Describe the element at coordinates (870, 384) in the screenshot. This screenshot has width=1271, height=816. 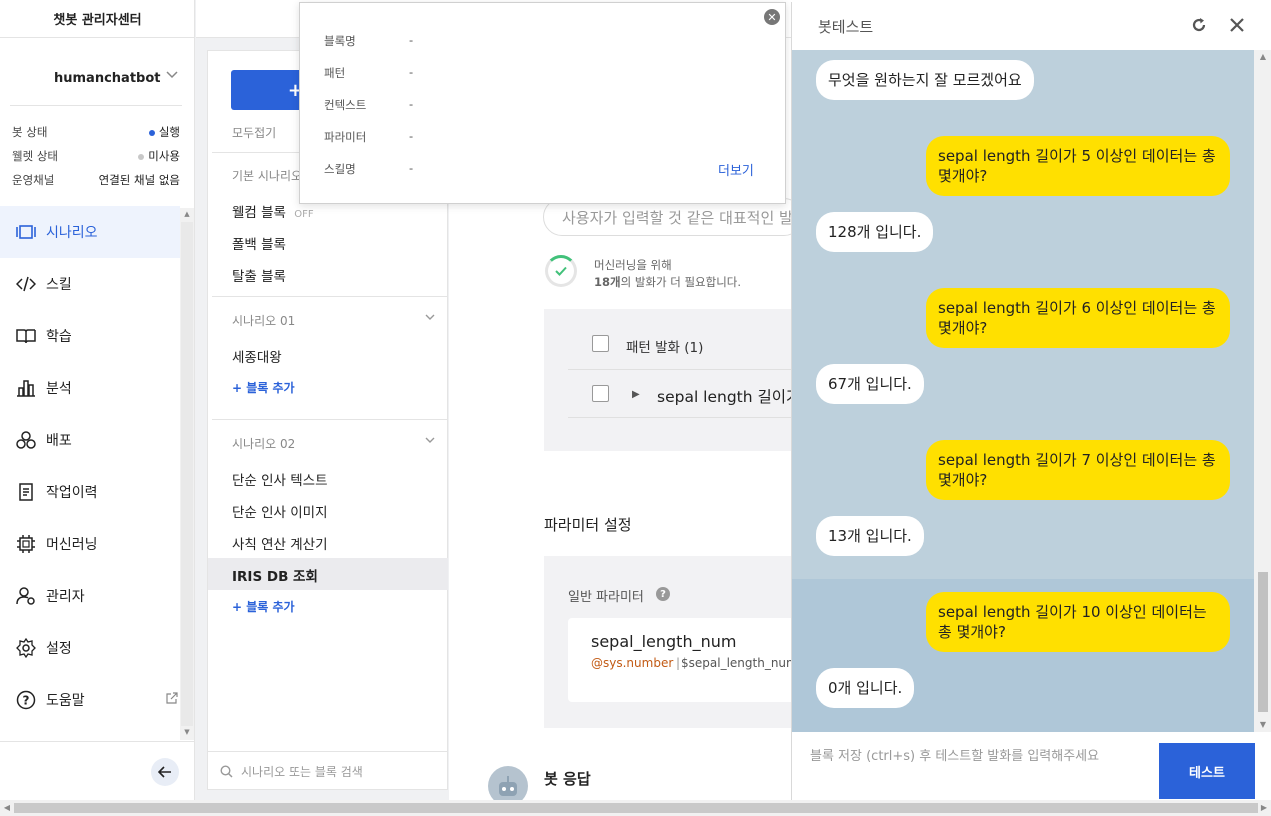
I see `bot-message: 67개 입니다.` at that location.